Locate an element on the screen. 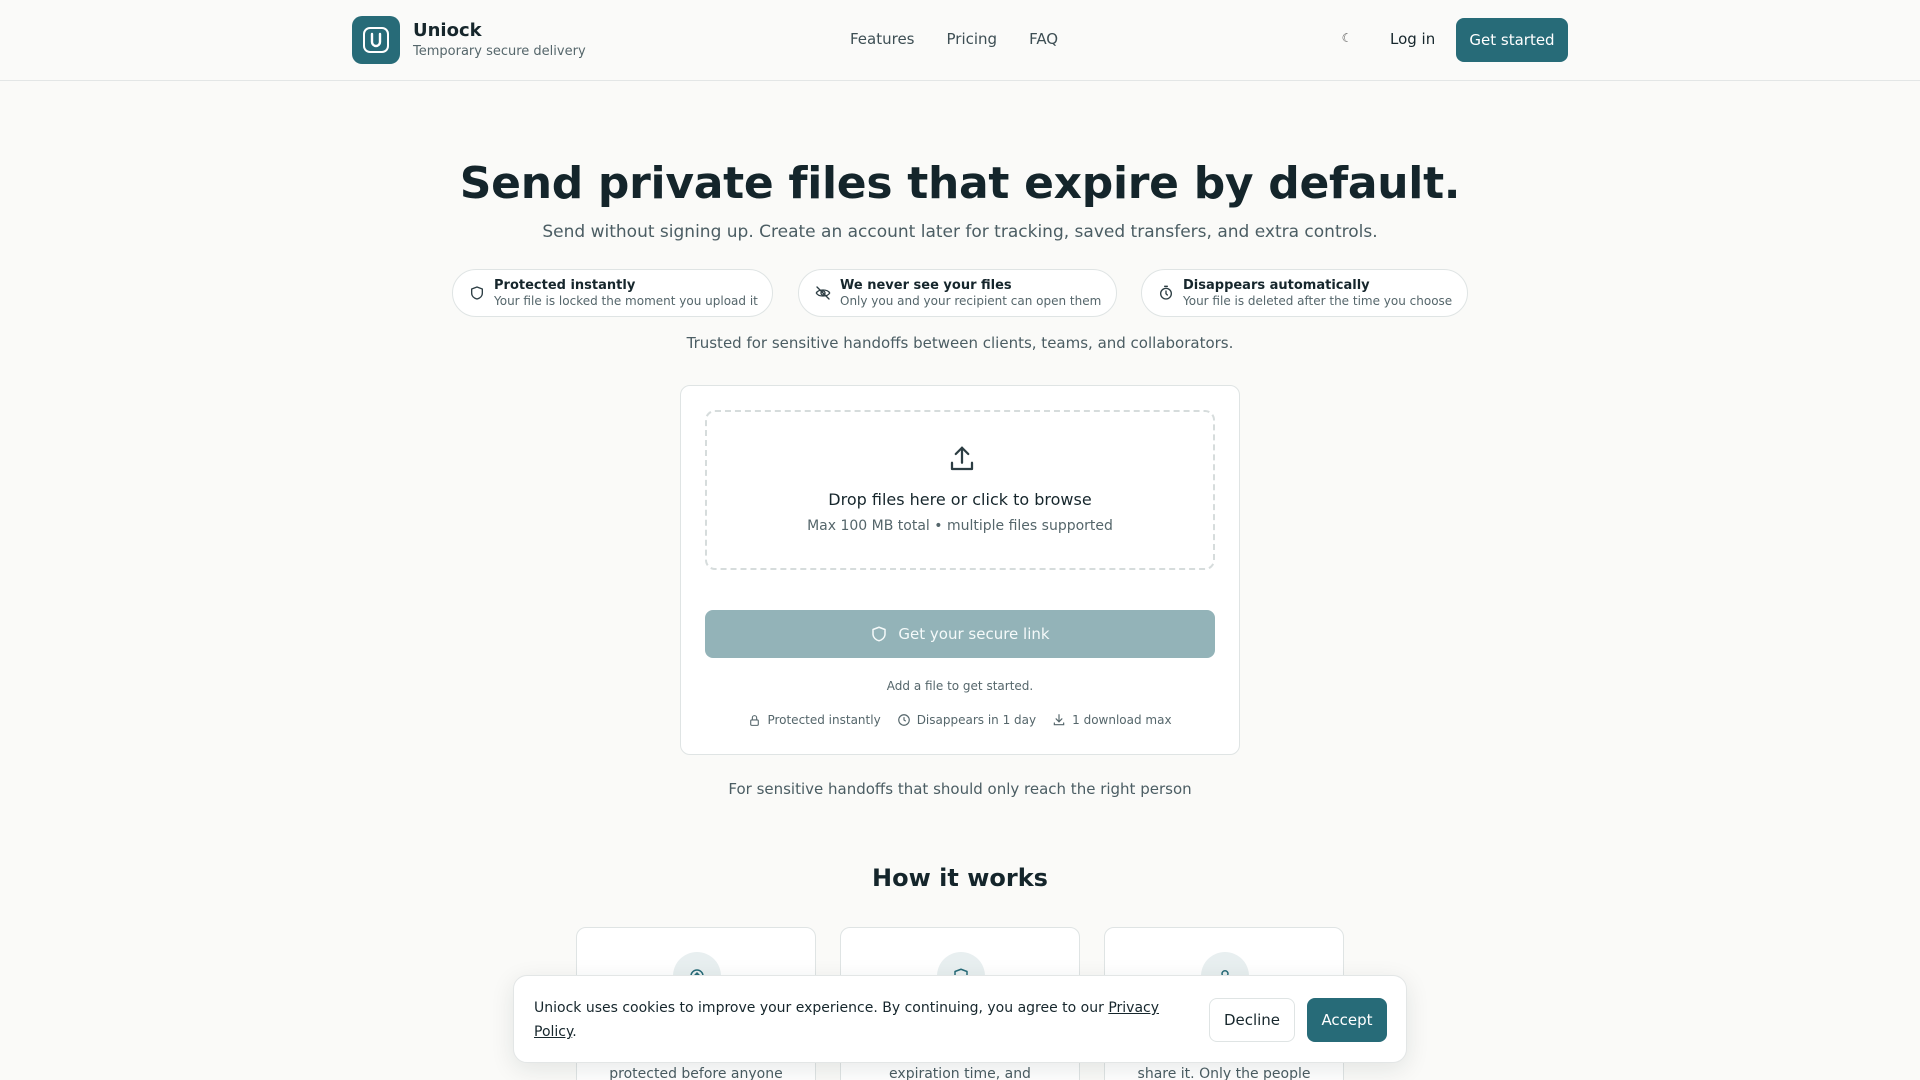  main-nav: Features Pricing FAQ is located at coordinates (954, 39).